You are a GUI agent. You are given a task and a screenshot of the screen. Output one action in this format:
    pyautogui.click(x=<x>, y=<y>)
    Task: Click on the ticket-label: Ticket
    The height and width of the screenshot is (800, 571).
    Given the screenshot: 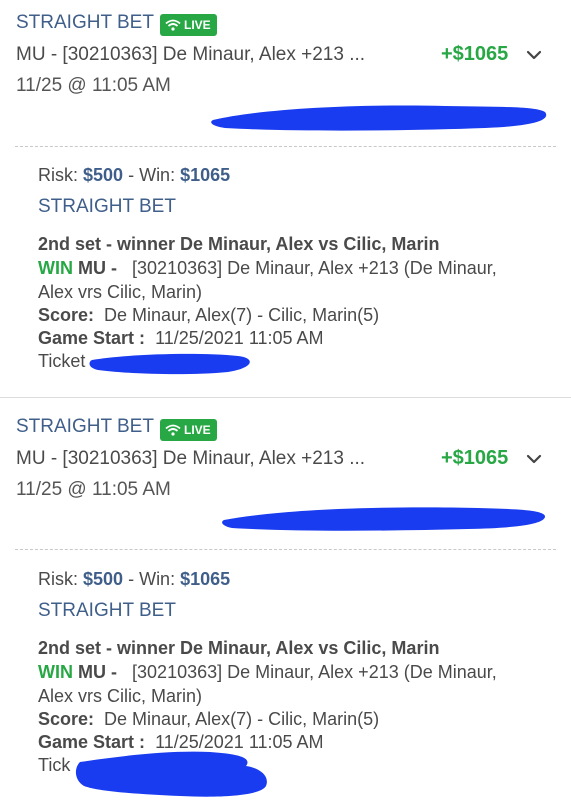 What is the action you would take?
    pyautogui.click(x=62, y=361)
    